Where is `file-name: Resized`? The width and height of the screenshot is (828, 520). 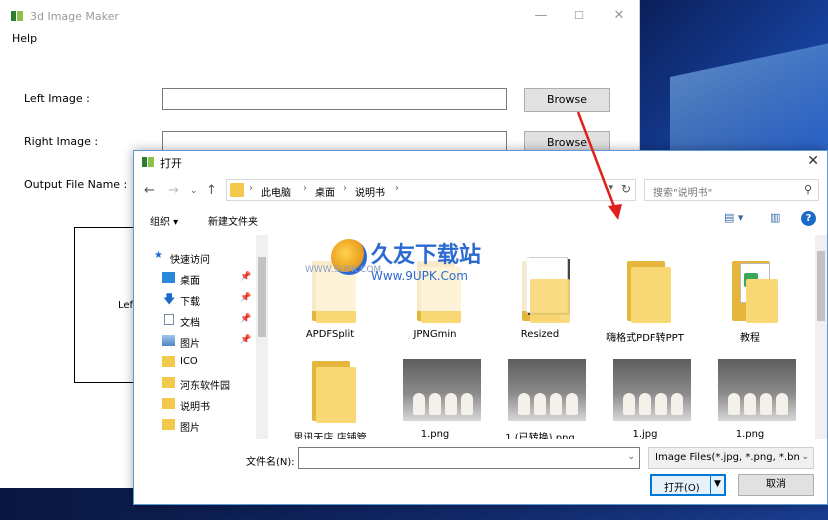
file-name: Resized is located at coordinates (540, 334).